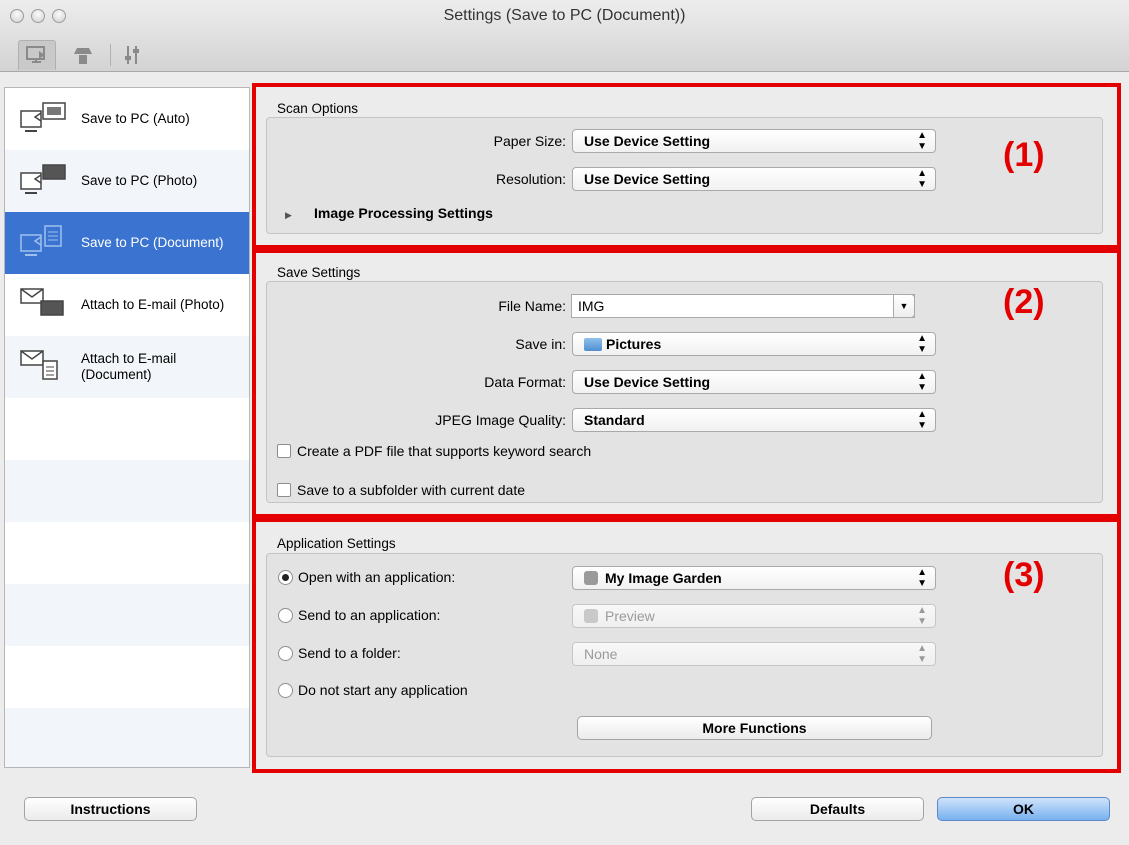 Image resolution: width=1129 pixels, height=845 pixels. I want to click on data-format-select: Use Device Setting ▲ ▼, so click(754, 382).